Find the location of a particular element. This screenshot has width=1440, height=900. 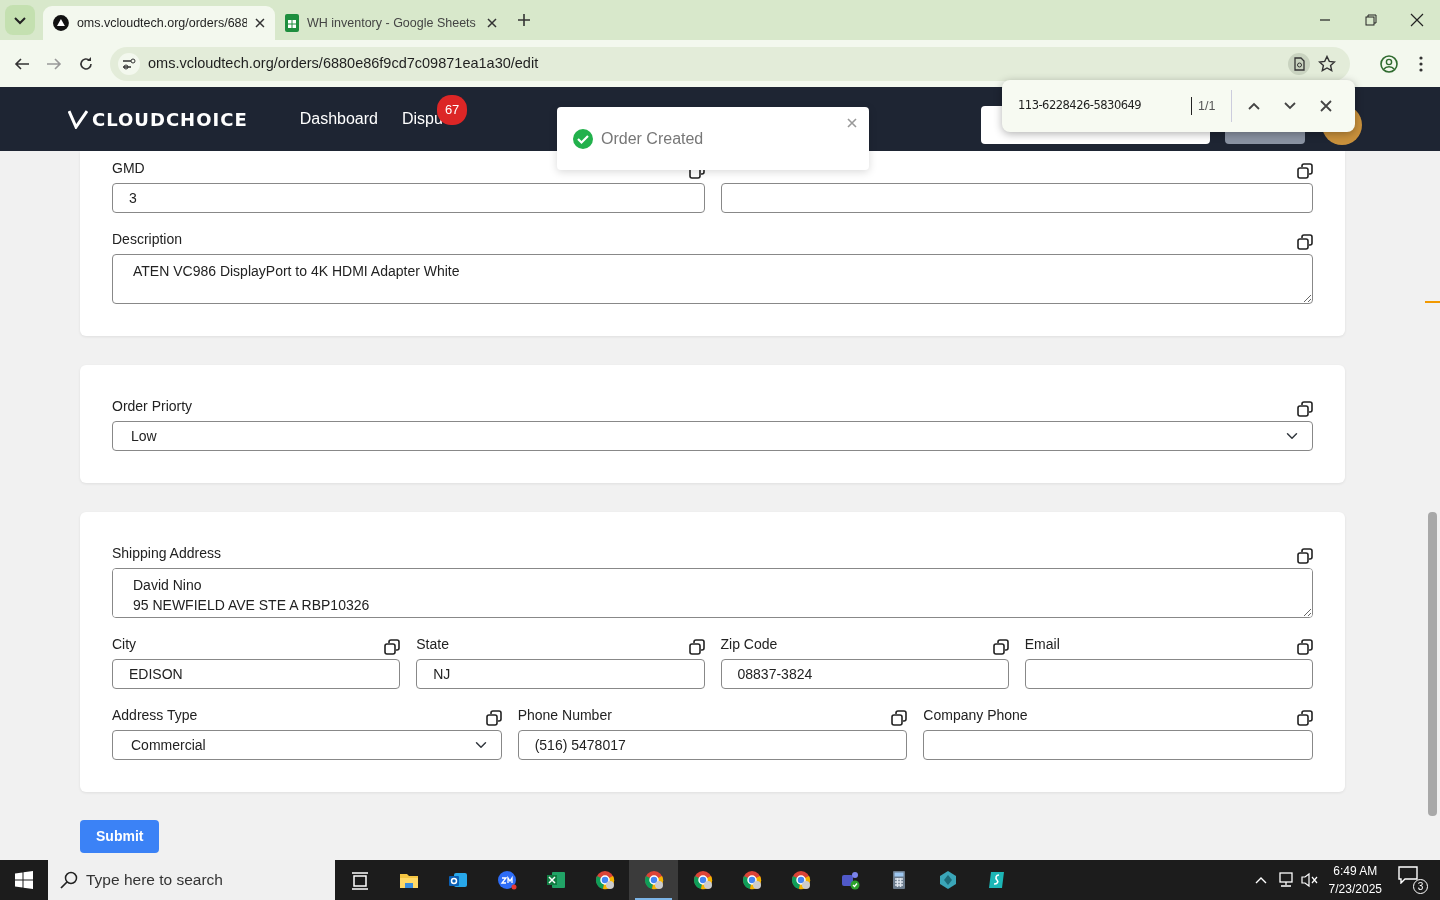

input-field: (516) 5478017 is located at coordinates (712, 745).